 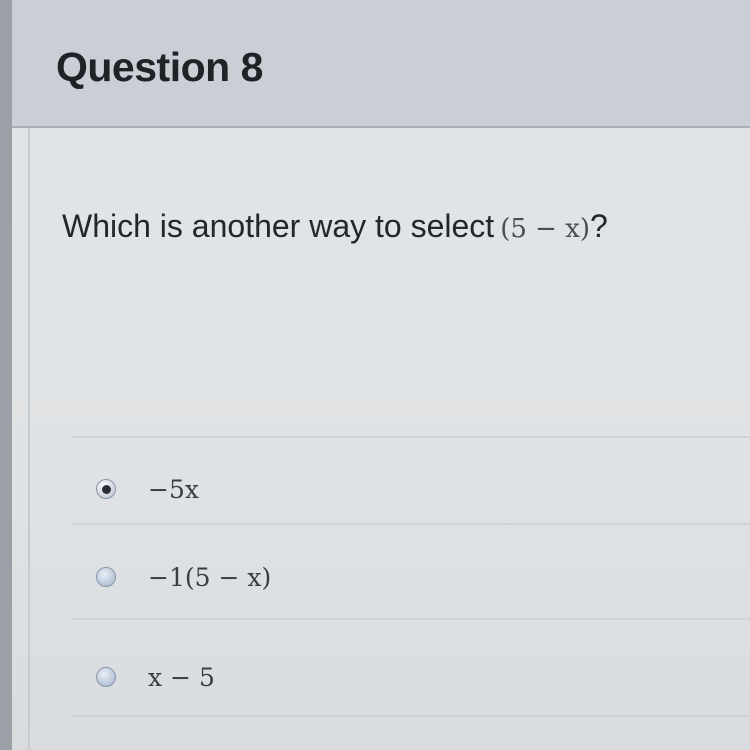 What do you see at coordinates (173, 489) in the screenshot?
I see `answer-option-1-label: −5x` at bounding box center [173, 489].